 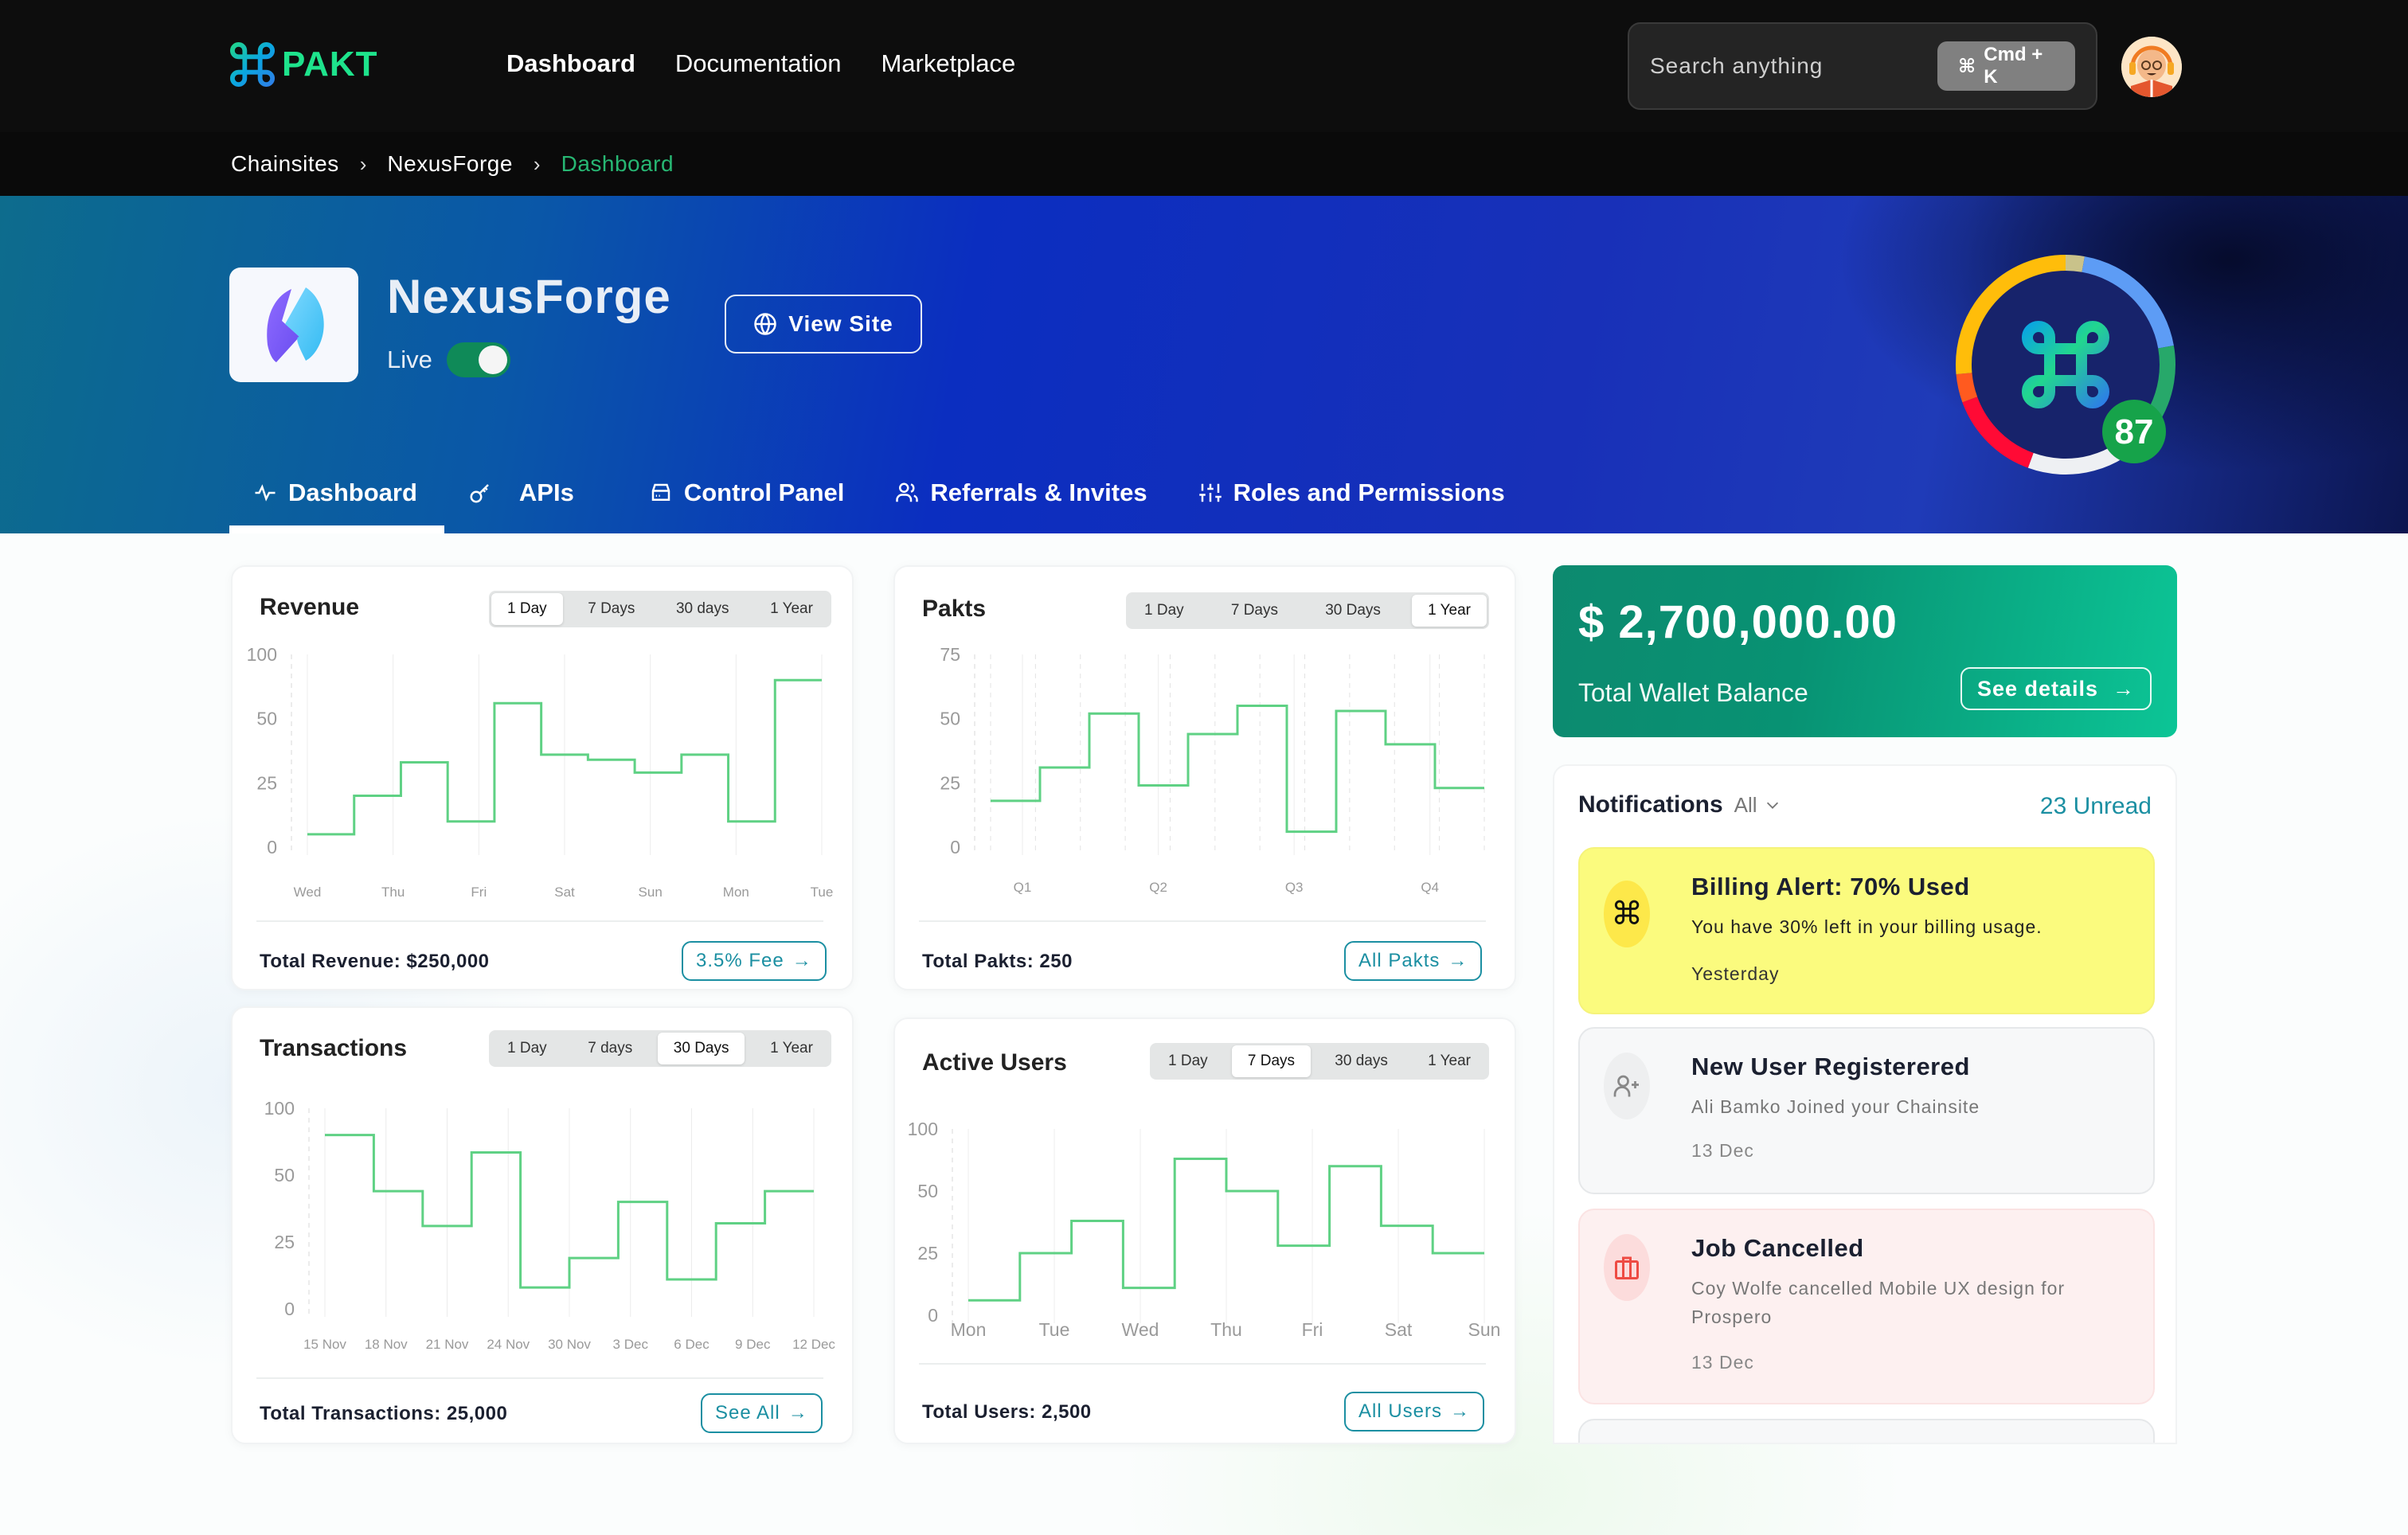 What do you see at coordinates (393, 892) in the screenshot?
I see `x-tick-label: Thu` at bounding box center [393, 892].